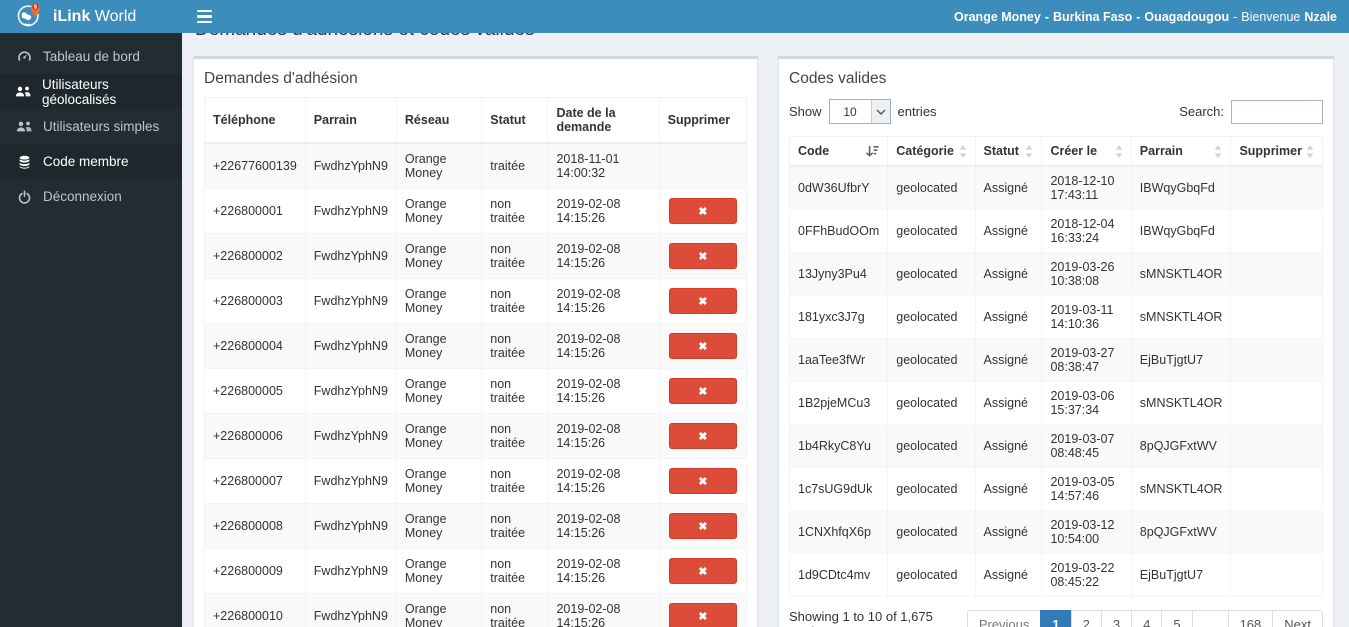  I want to click on sidebar-item-label: Tableau de bord, so click(91, 56).